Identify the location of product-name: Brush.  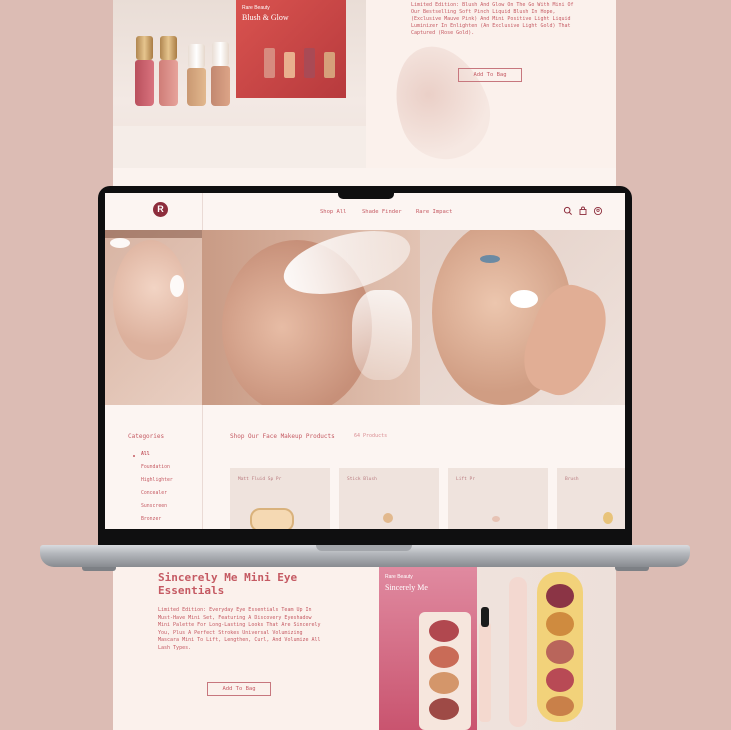
(572, 479).